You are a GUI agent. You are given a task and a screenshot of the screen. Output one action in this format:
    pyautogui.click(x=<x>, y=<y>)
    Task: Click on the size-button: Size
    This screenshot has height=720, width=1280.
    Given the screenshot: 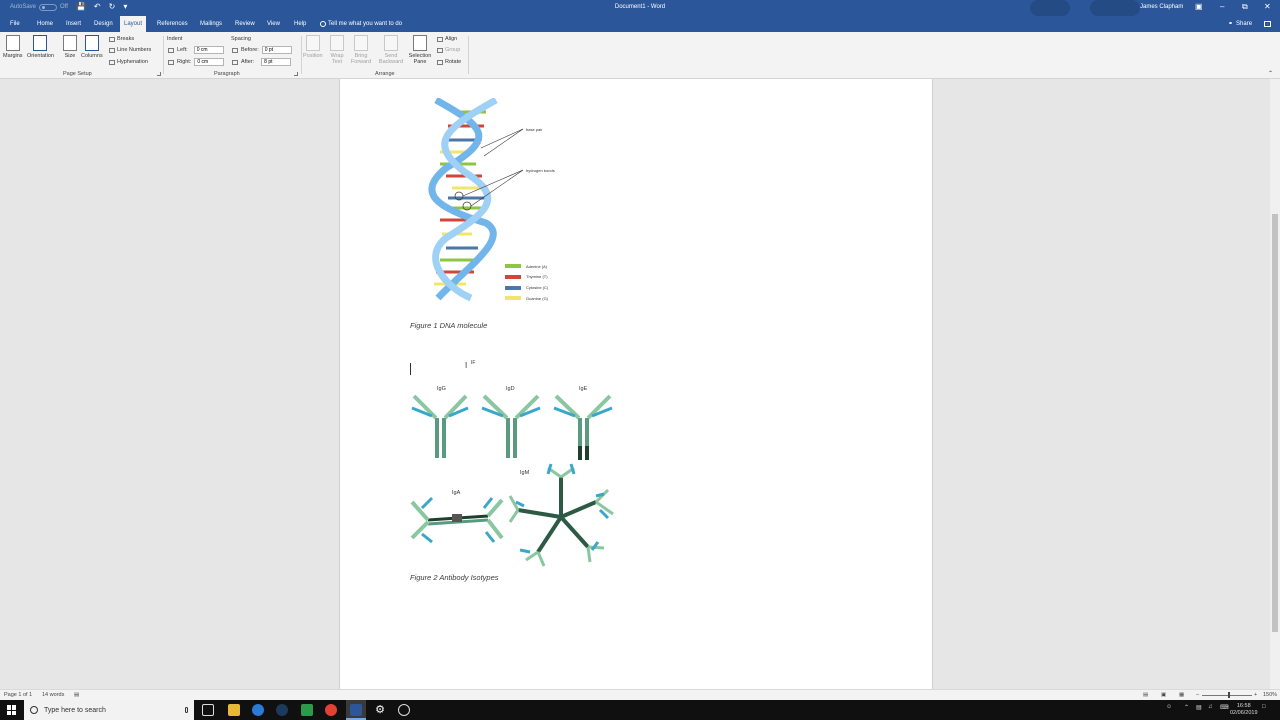 What is the action you would take?
    pyautogui.click(x=70, y=47)
    